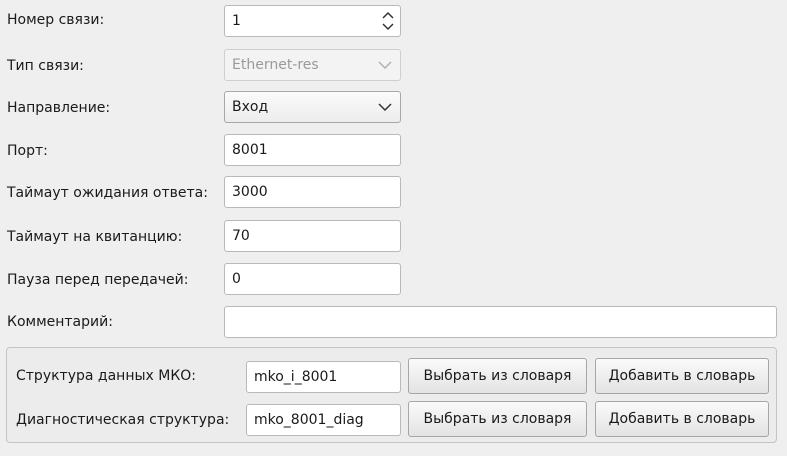  I want to click on mko-diag-add-to-dictionary-button: Добавить в словарь, so click(682, 419).